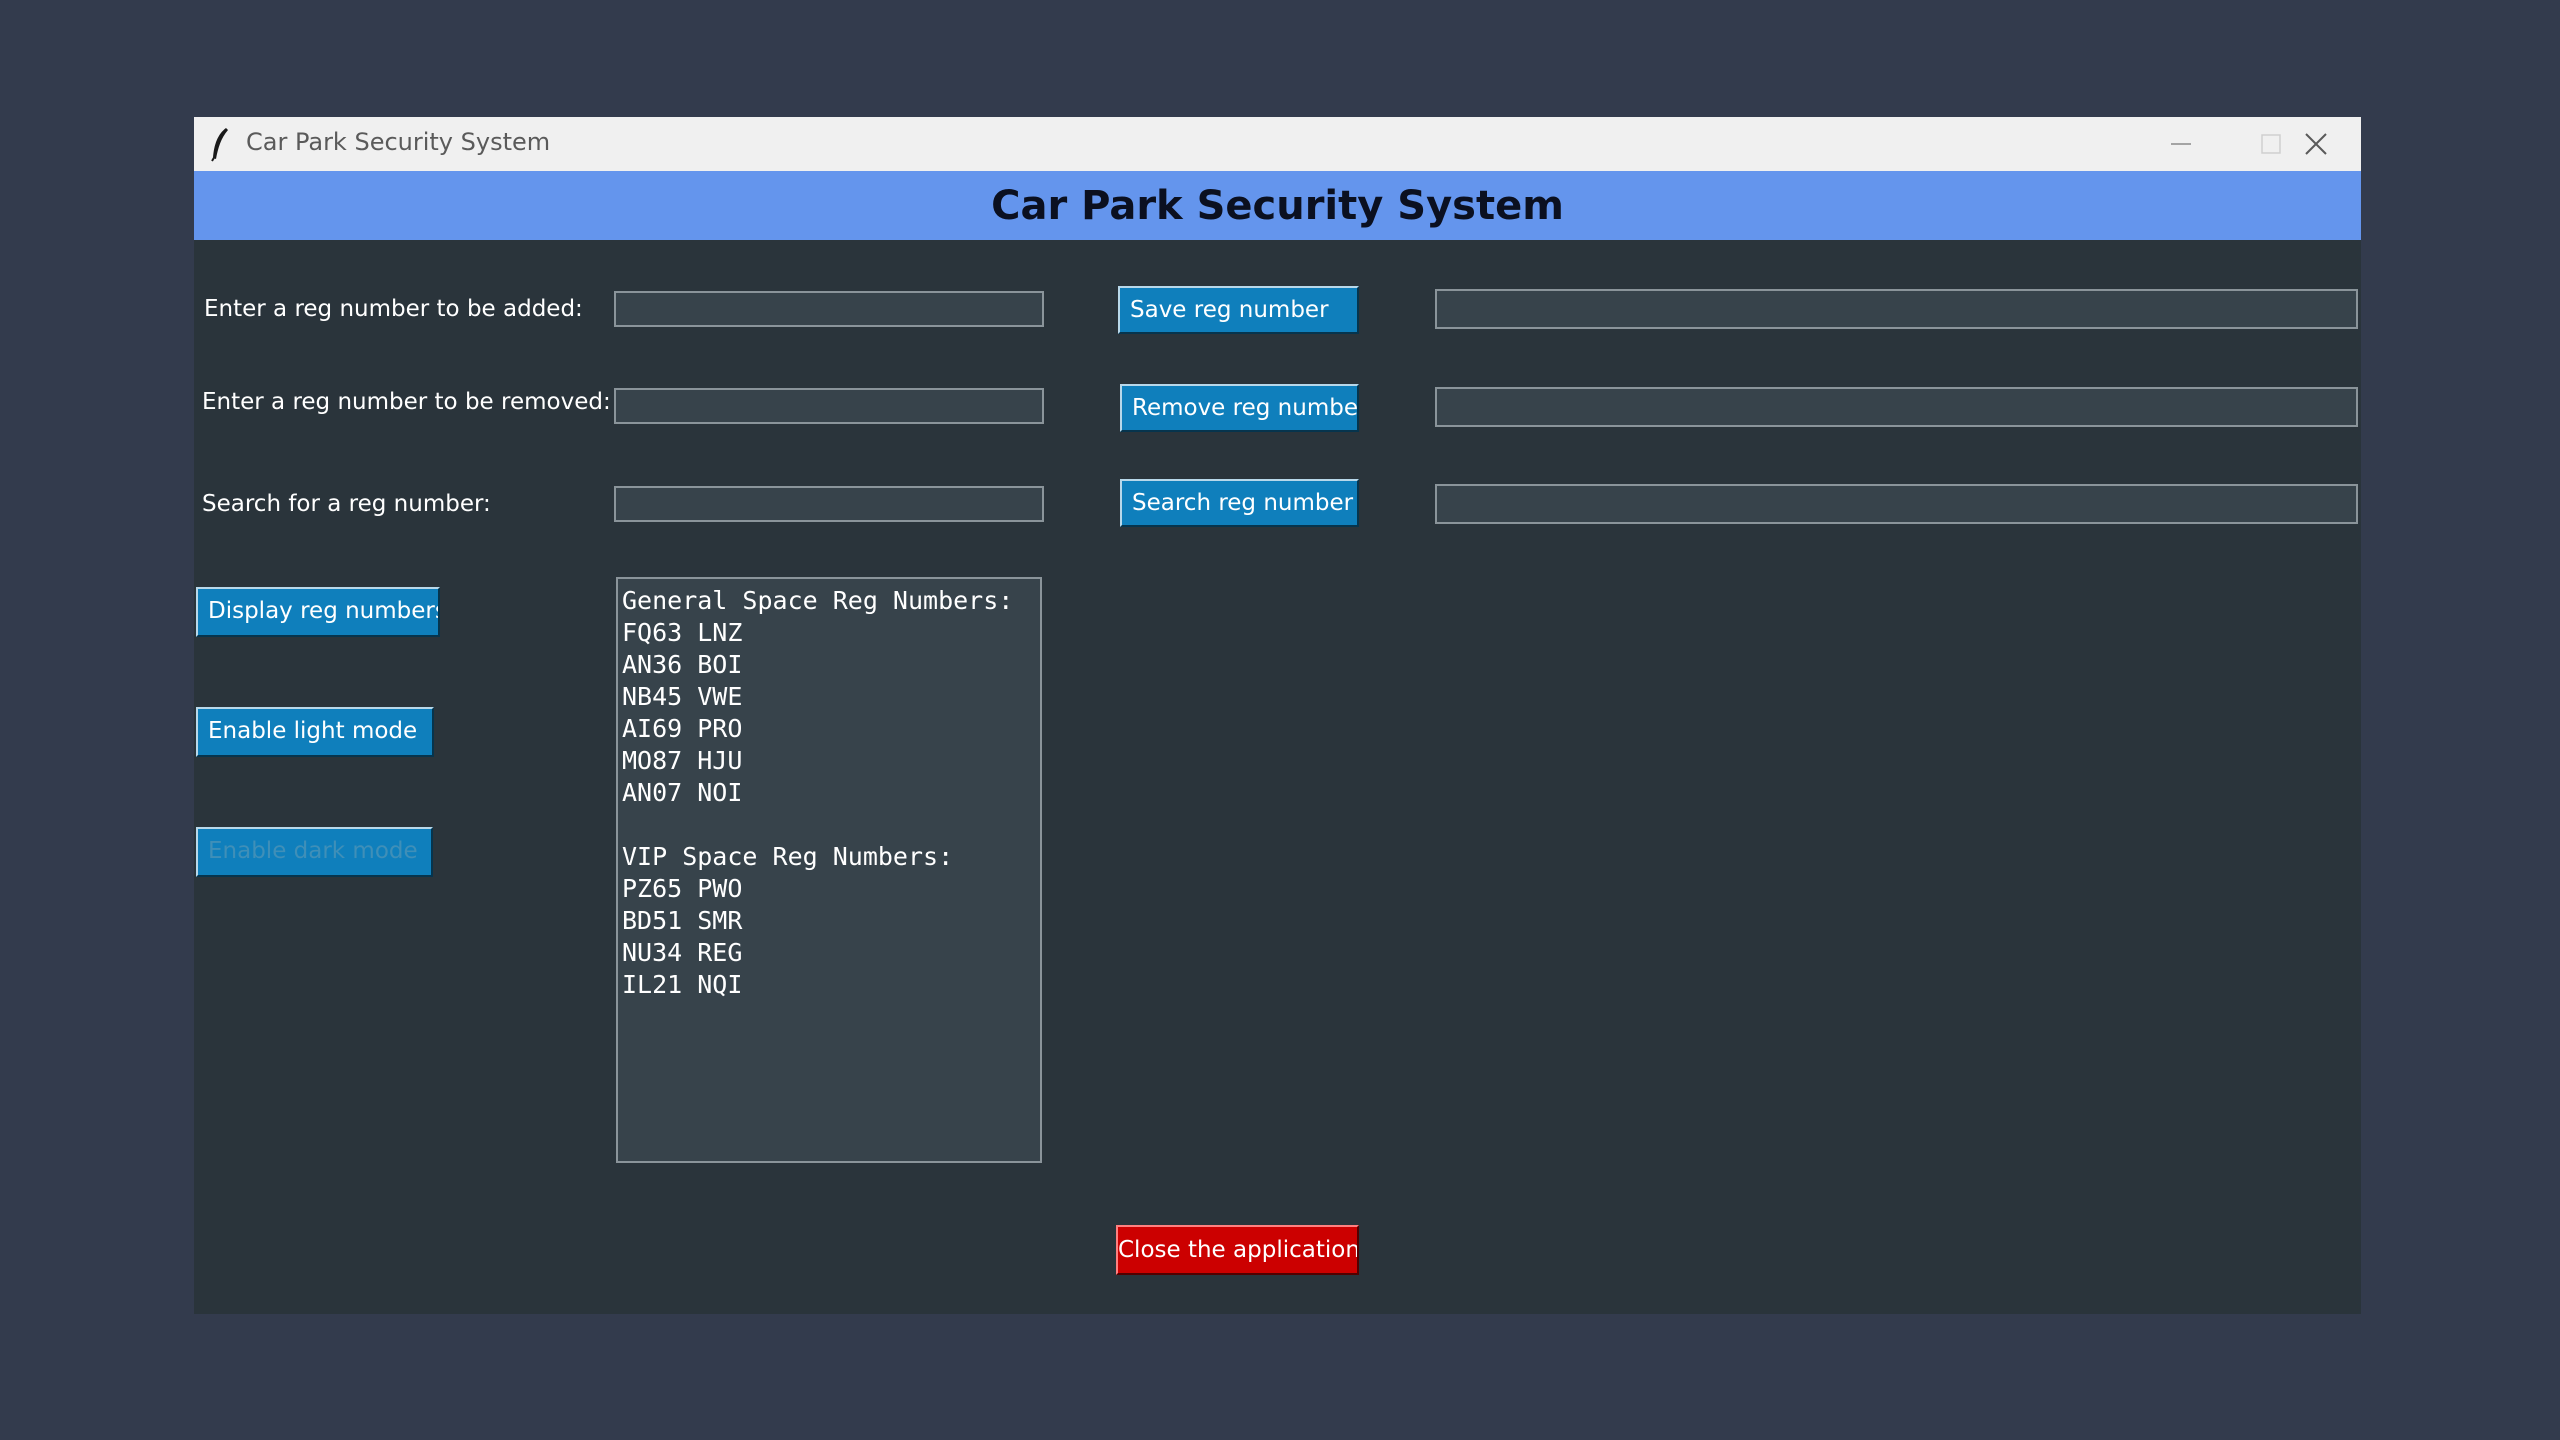 The image size is (2560, 1440). I want to click on search-output-field, so click(1896, 504).